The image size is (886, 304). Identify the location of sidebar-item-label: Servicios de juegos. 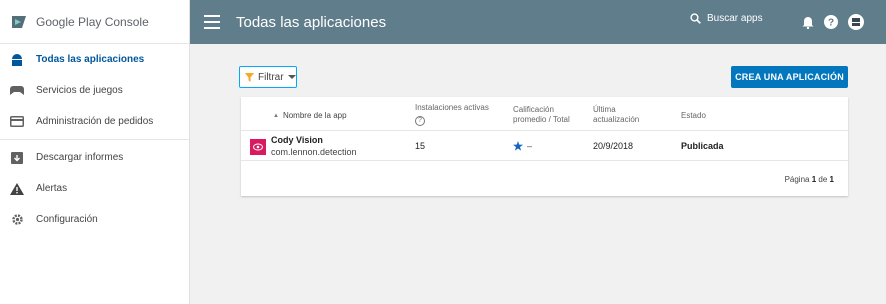
(79, 90).